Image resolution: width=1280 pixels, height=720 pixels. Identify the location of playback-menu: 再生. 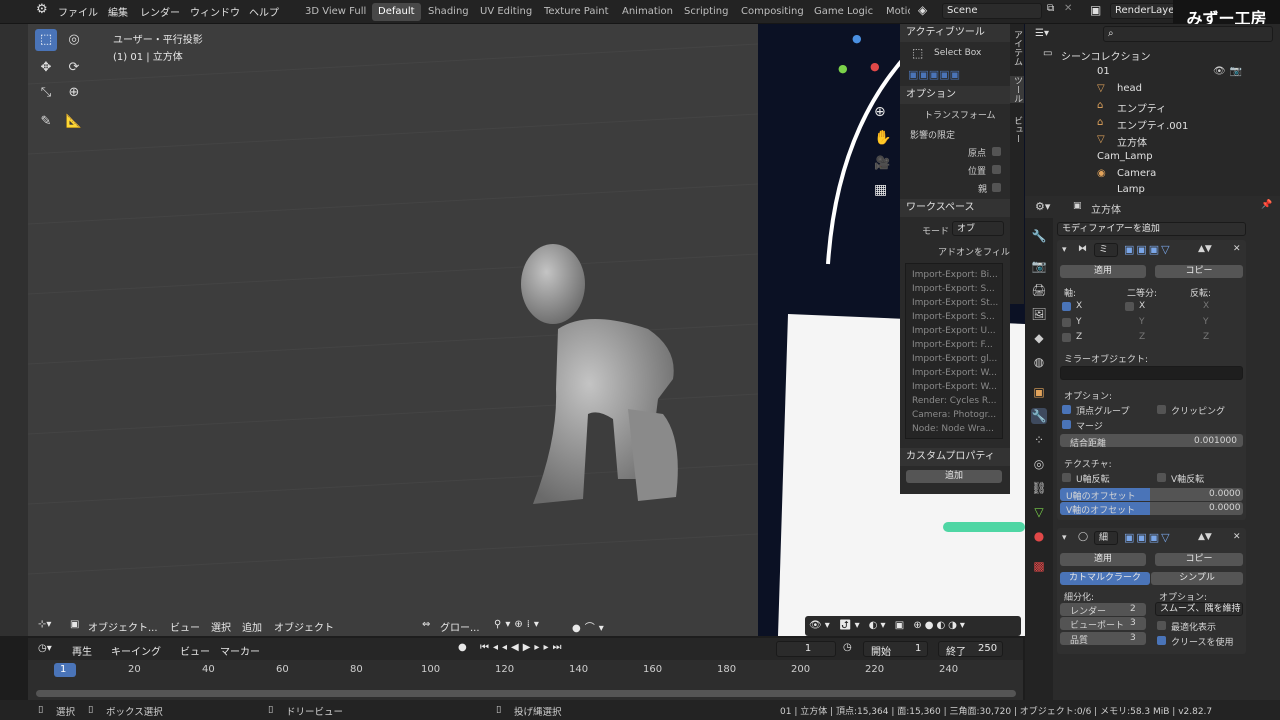
(82, 650).